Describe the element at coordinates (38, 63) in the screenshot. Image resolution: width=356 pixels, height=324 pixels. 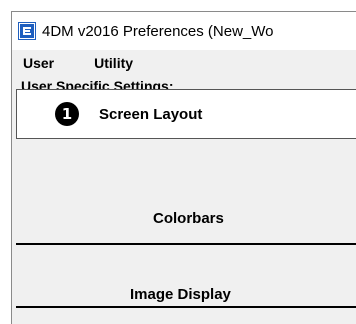
I see `menu-user: User` at that location.